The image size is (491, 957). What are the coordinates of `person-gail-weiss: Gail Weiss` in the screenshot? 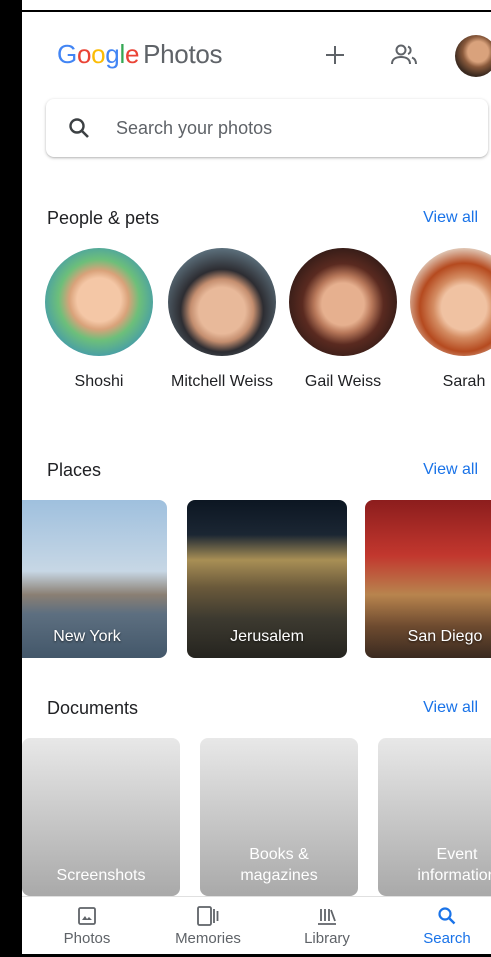 It's located at (343, 320).